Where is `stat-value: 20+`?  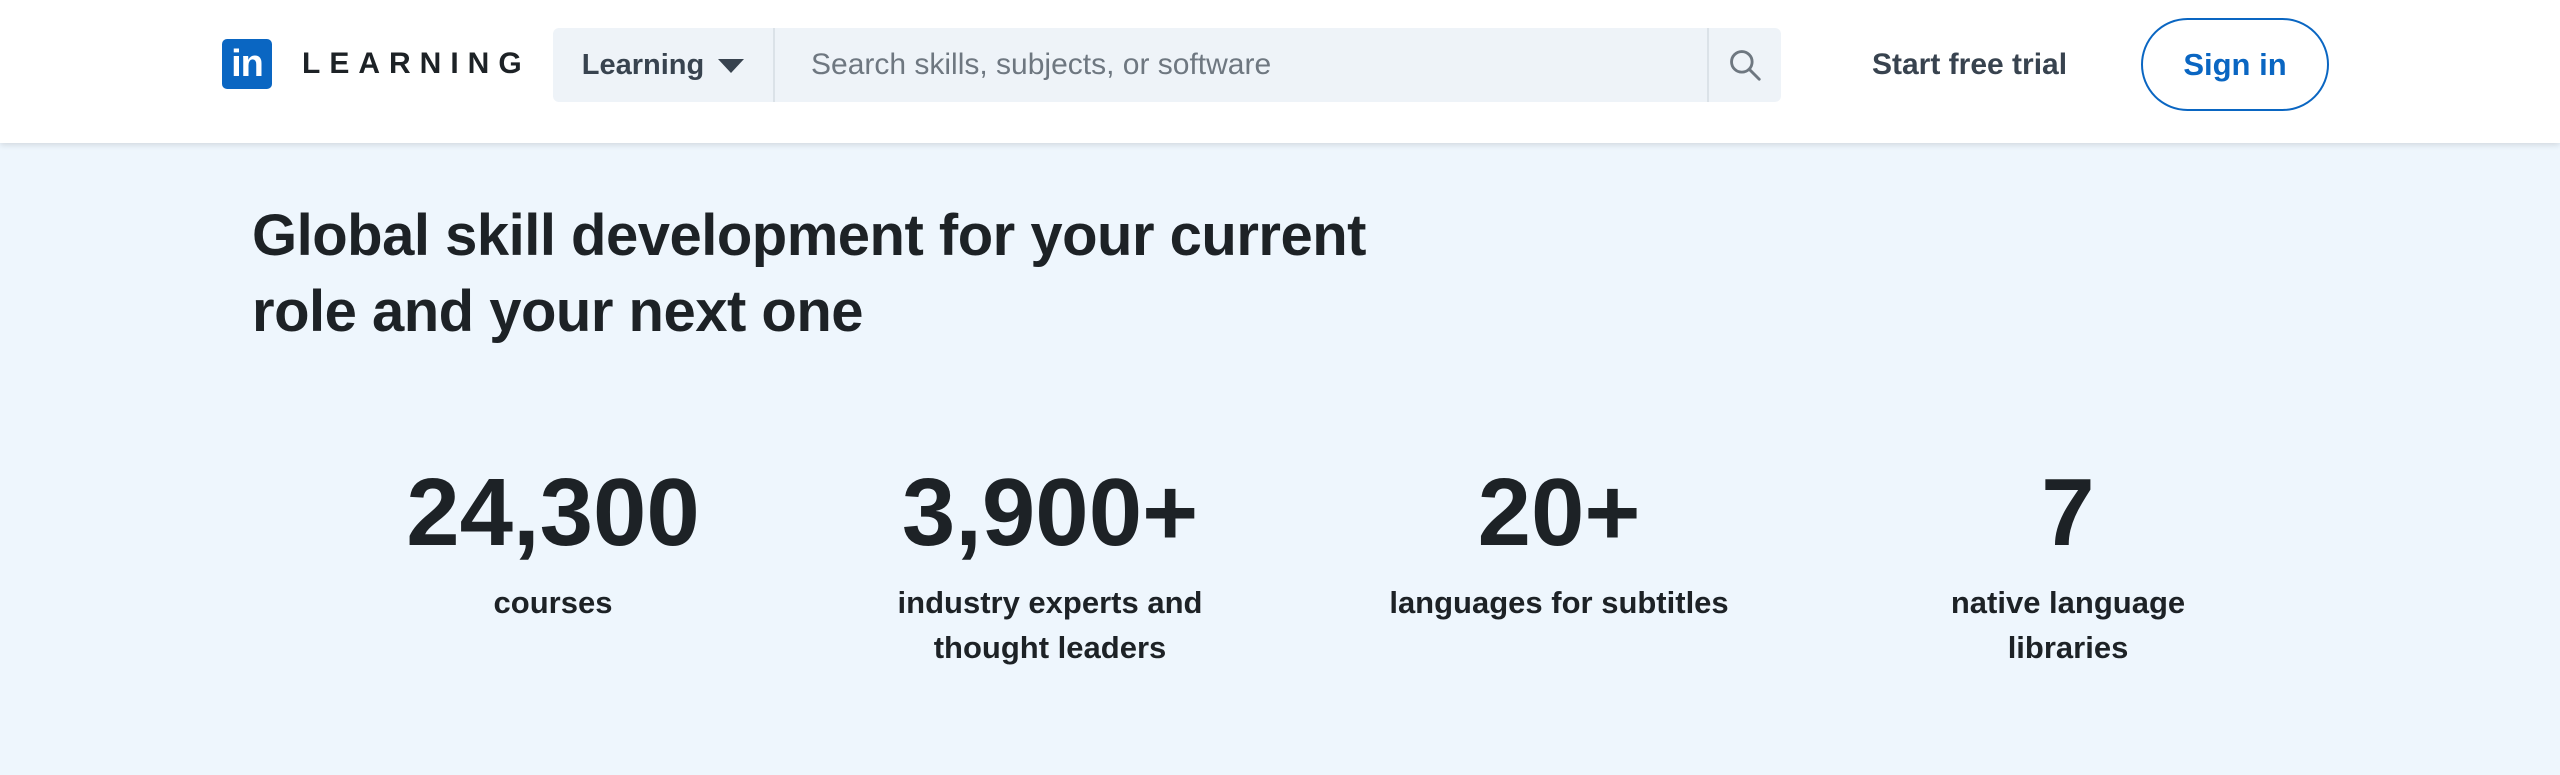 stat-value: 20+ is located at coordinates (1559, 512).